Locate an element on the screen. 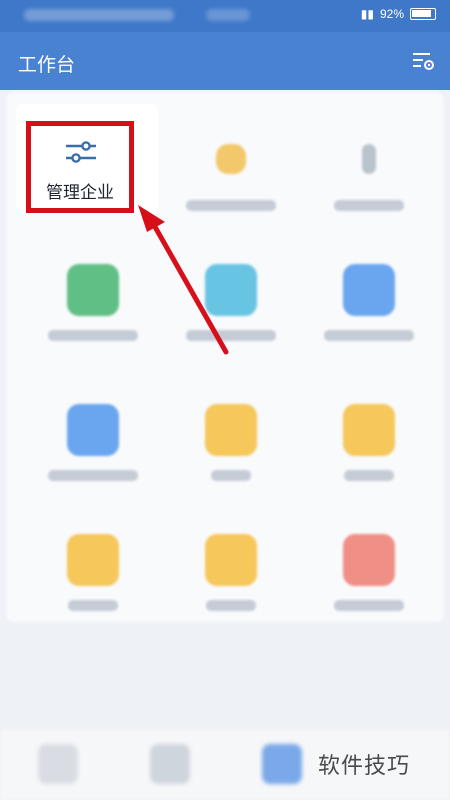 Image resolution: width=450 pixels, height=800 pixels. status-bar: ▮▮ 92% is located at coordinates (225, 16).